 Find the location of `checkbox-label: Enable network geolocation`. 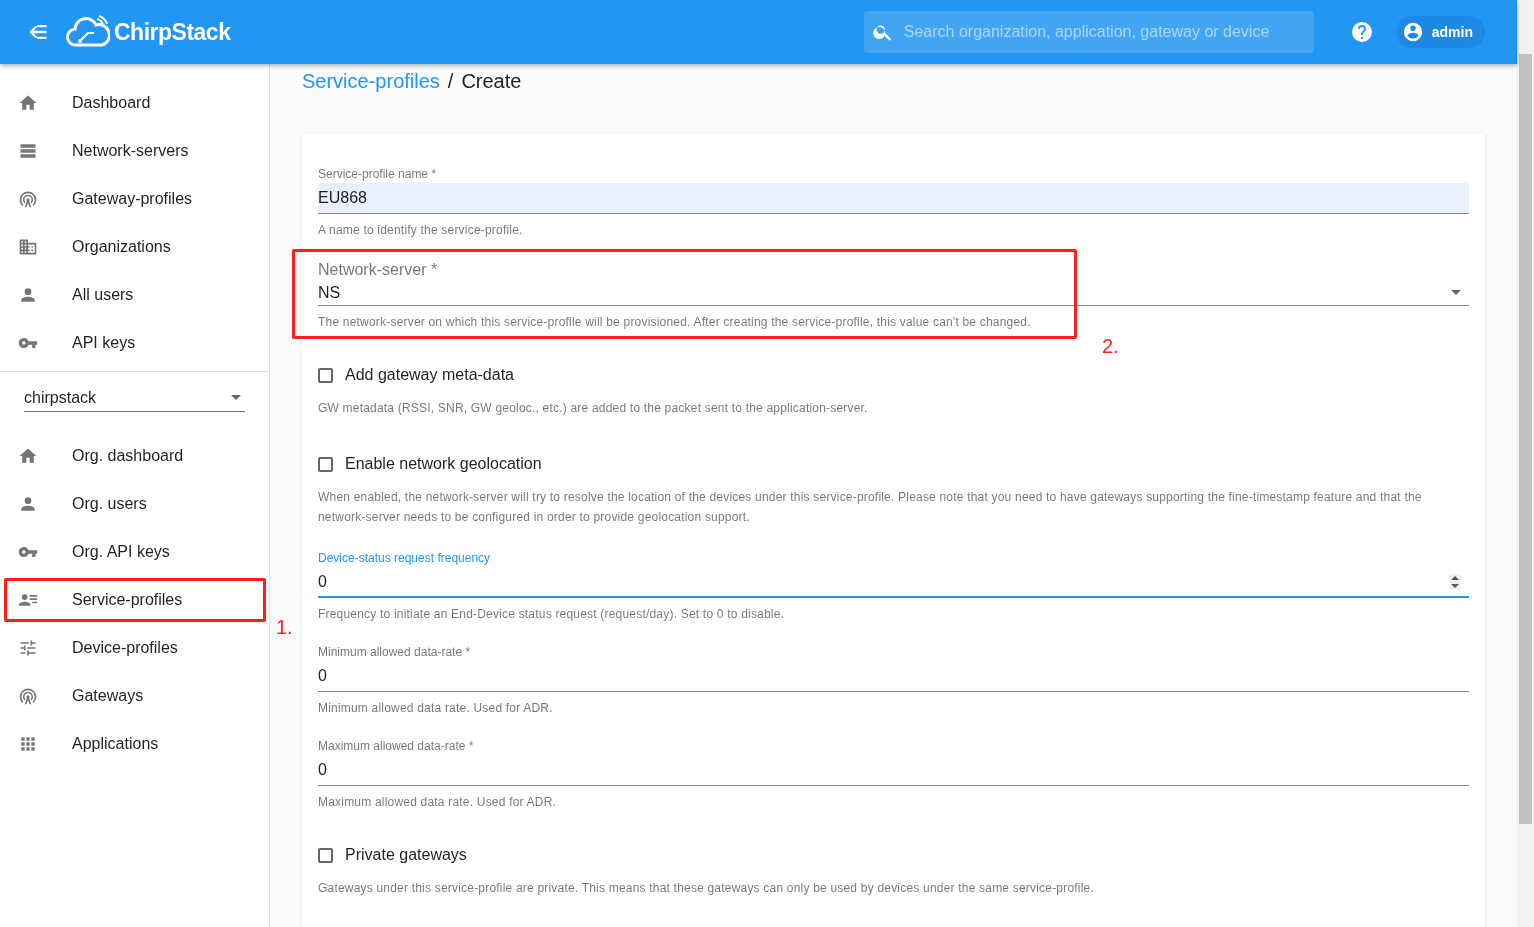

checkbox-label: Enable network geolocation is located at coordinates (443, 464).